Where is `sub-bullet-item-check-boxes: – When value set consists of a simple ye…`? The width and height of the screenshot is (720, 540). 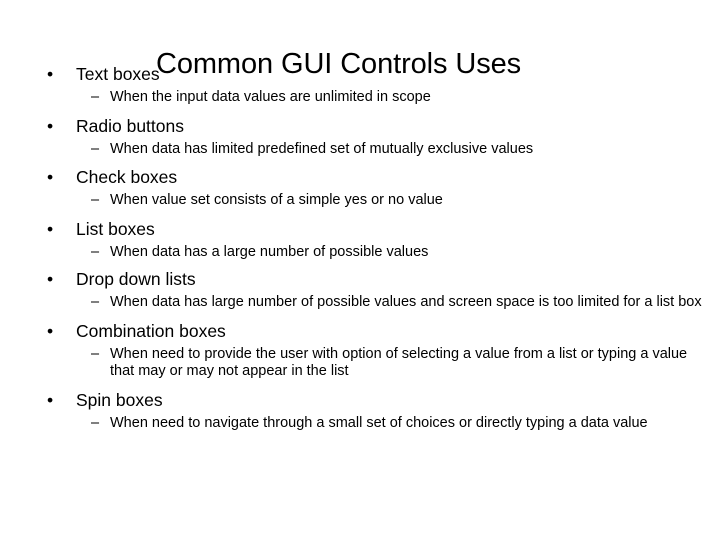
sub-bullet-item-check-boxes: – When value set consists of a simple ye… is located at coordinates (360, 201).